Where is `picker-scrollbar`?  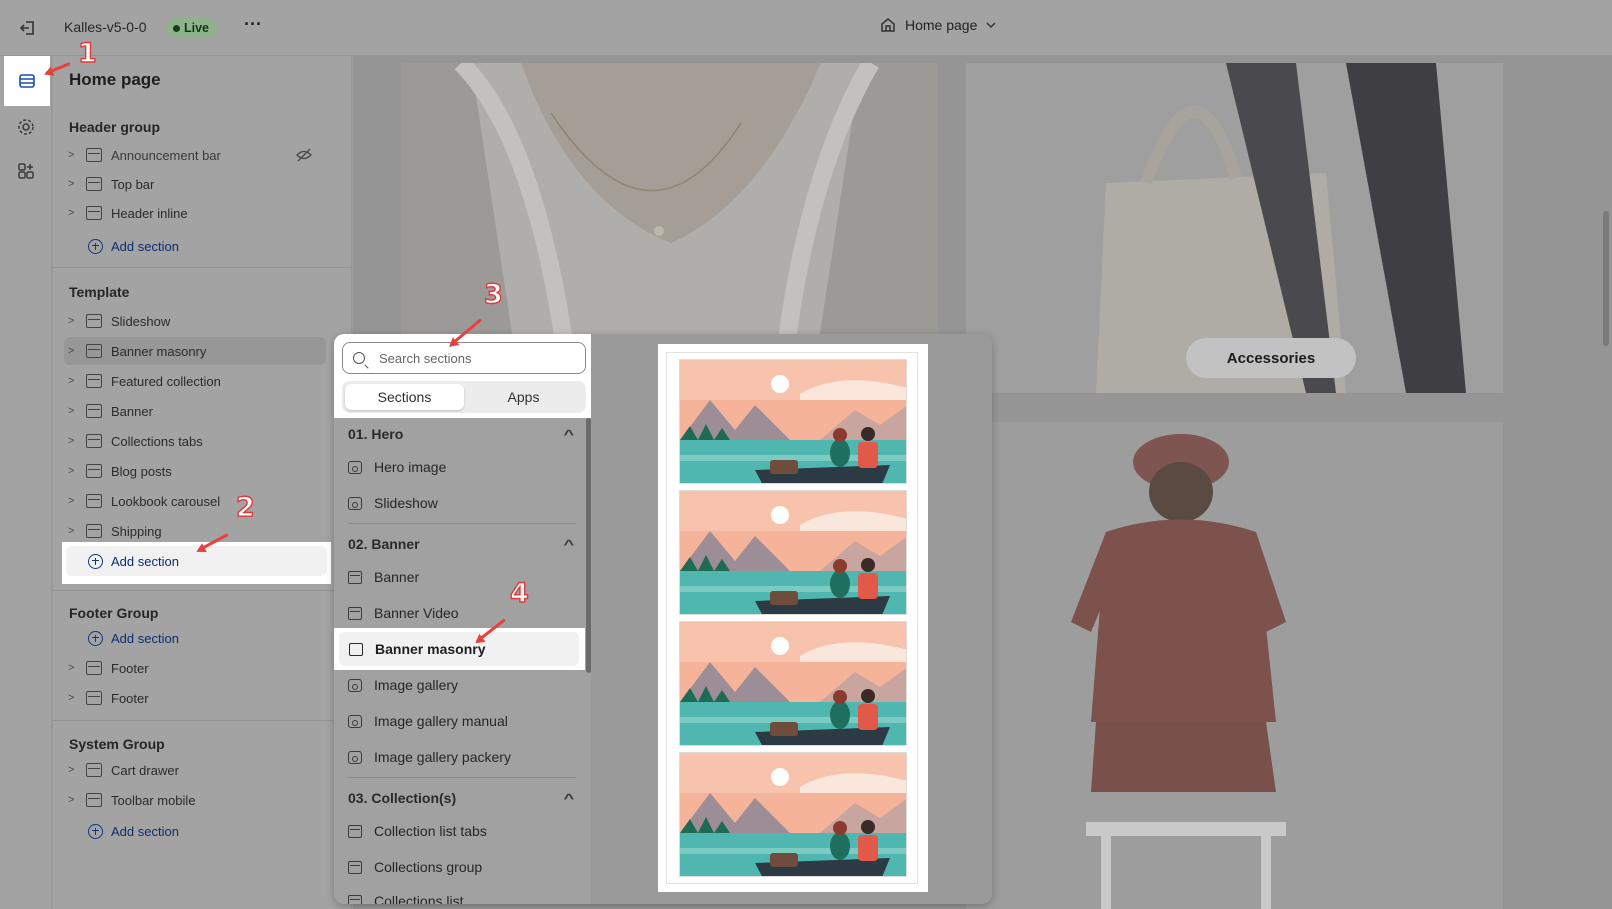
picker-scrollbar is located at coordinates (588, 545).